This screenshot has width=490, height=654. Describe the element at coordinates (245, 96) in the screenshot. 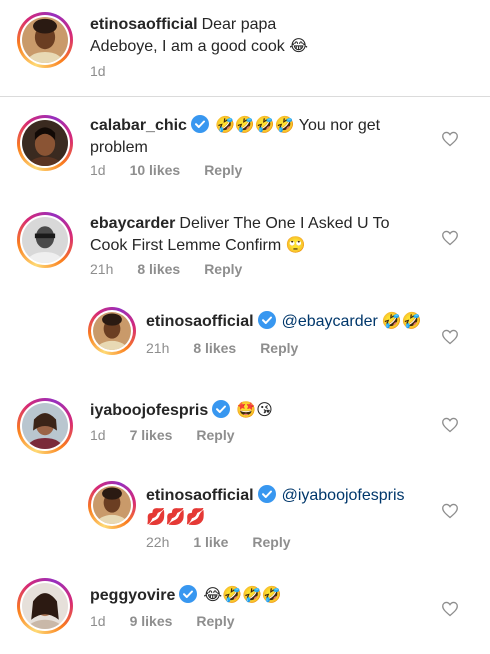

I see `divider` at that location.